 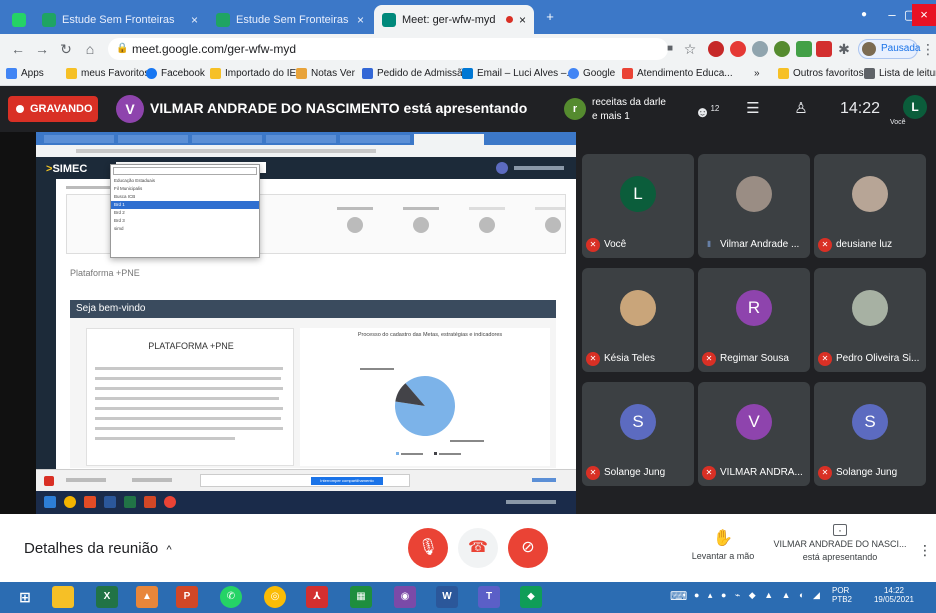 What do you see at coordinates (754, 422) in the screenshot?
I see `avatar-initial: V` at bounding box center [754, 422].